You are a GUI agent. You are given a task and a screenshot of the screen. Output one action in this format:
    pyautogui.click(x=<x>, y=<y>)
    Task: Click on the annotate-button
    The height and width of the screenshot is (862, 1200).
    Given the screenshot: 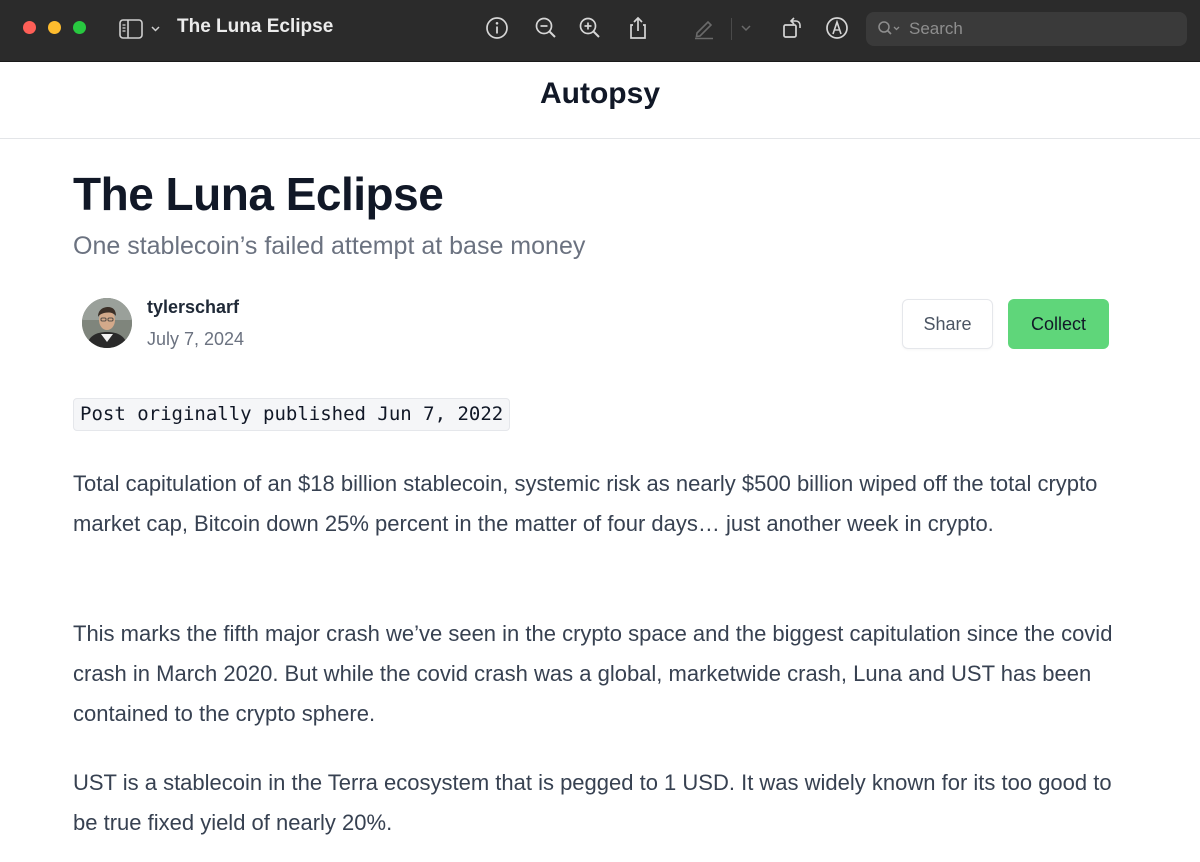 What is the action you would take?
    pyautogui.click(x=837, y=28)
    